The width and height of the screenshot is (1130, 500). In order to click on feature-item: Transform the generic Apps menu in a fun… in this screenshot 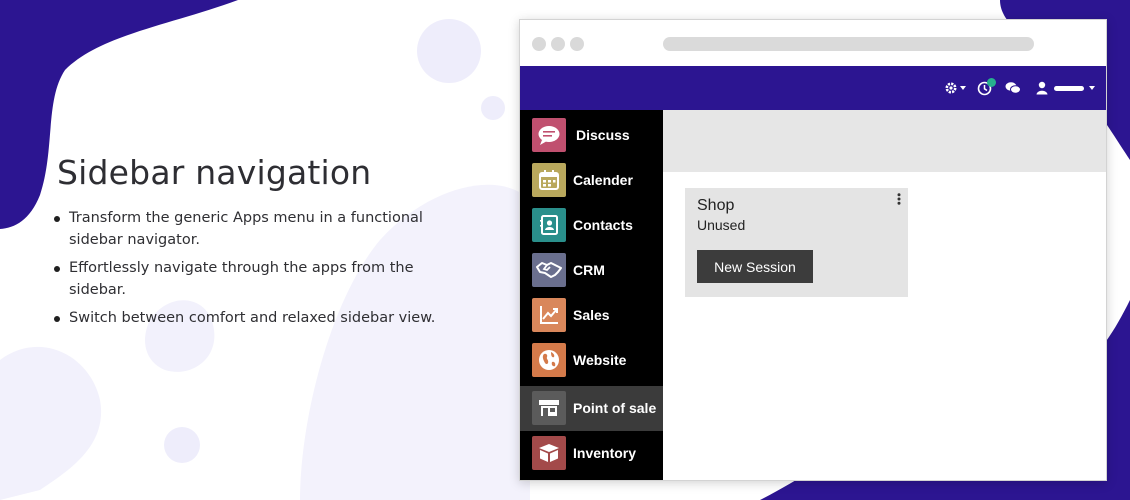, I will do `click(263, 229)`.